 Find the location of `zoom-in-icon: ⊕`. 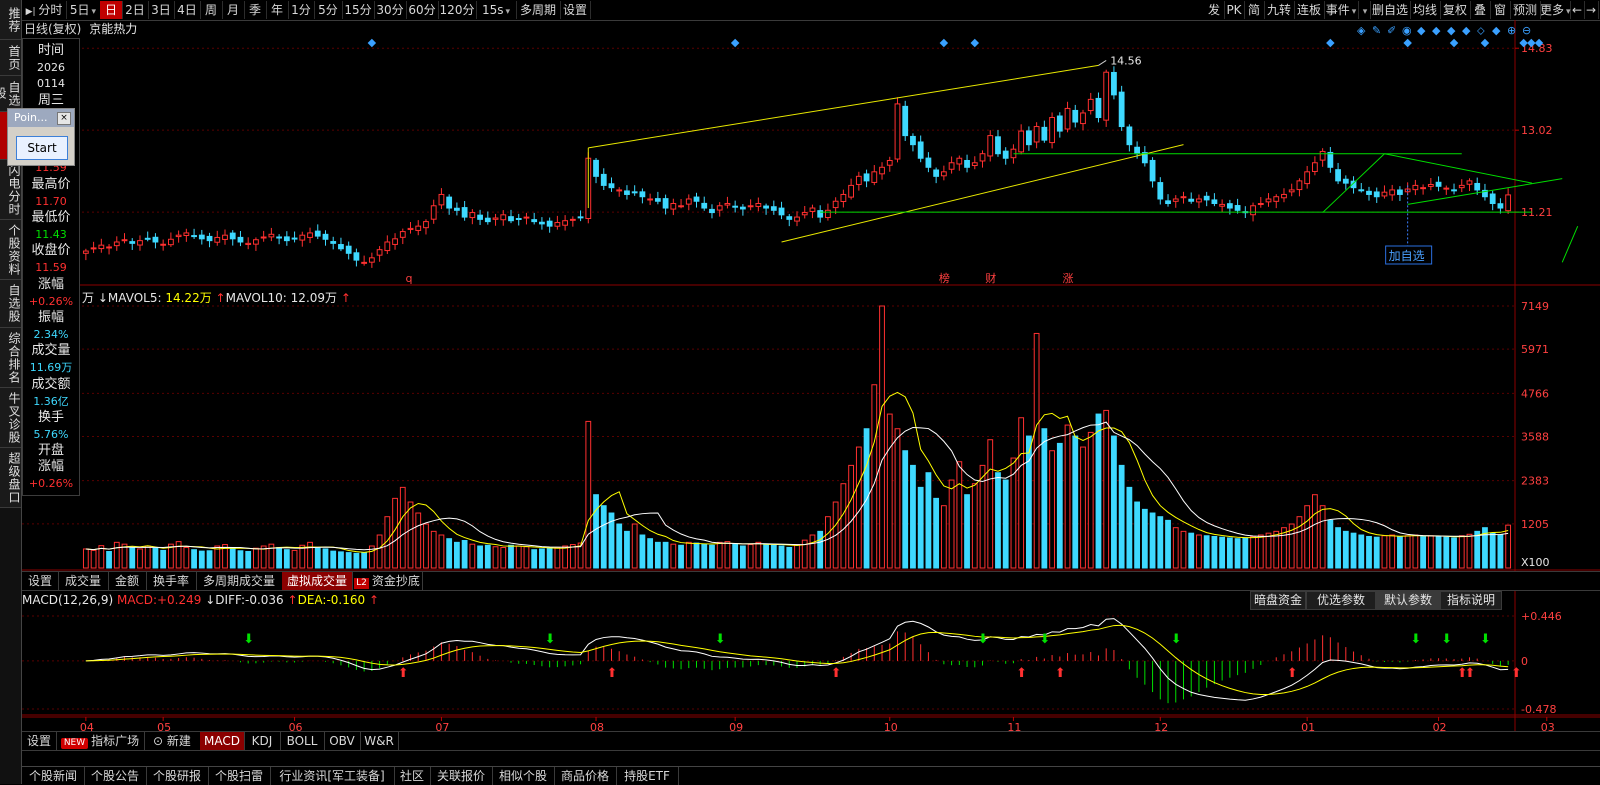

zoom-in-icon: ⊕ is located at coordinates (1511, 30).